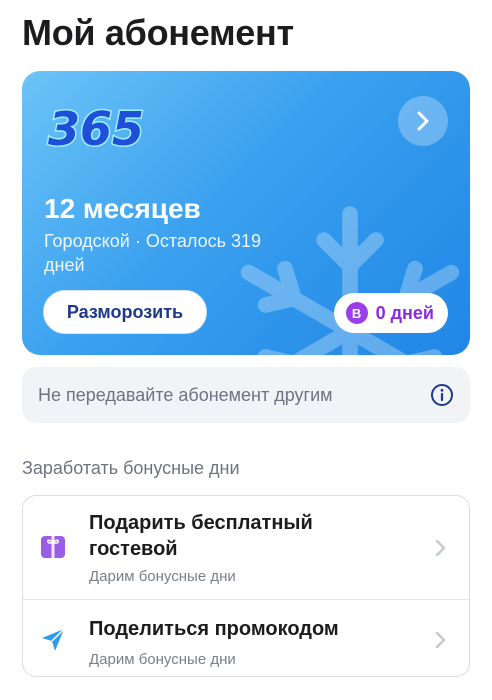 The image size is (492, 700). What do you see at coordinates (214, 629) in the screenshot?
I see `item-title: Поделиться промокодом` at bounding box center [214, 629].